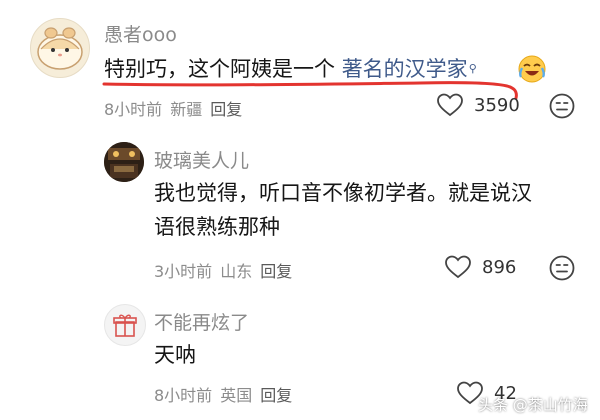  Describe the element at coordinates (343, 210) in the screenshot. I see `comment-text: 我也觉得，听口音不像初学者。就是说汉 语很熟练那种` at that location.